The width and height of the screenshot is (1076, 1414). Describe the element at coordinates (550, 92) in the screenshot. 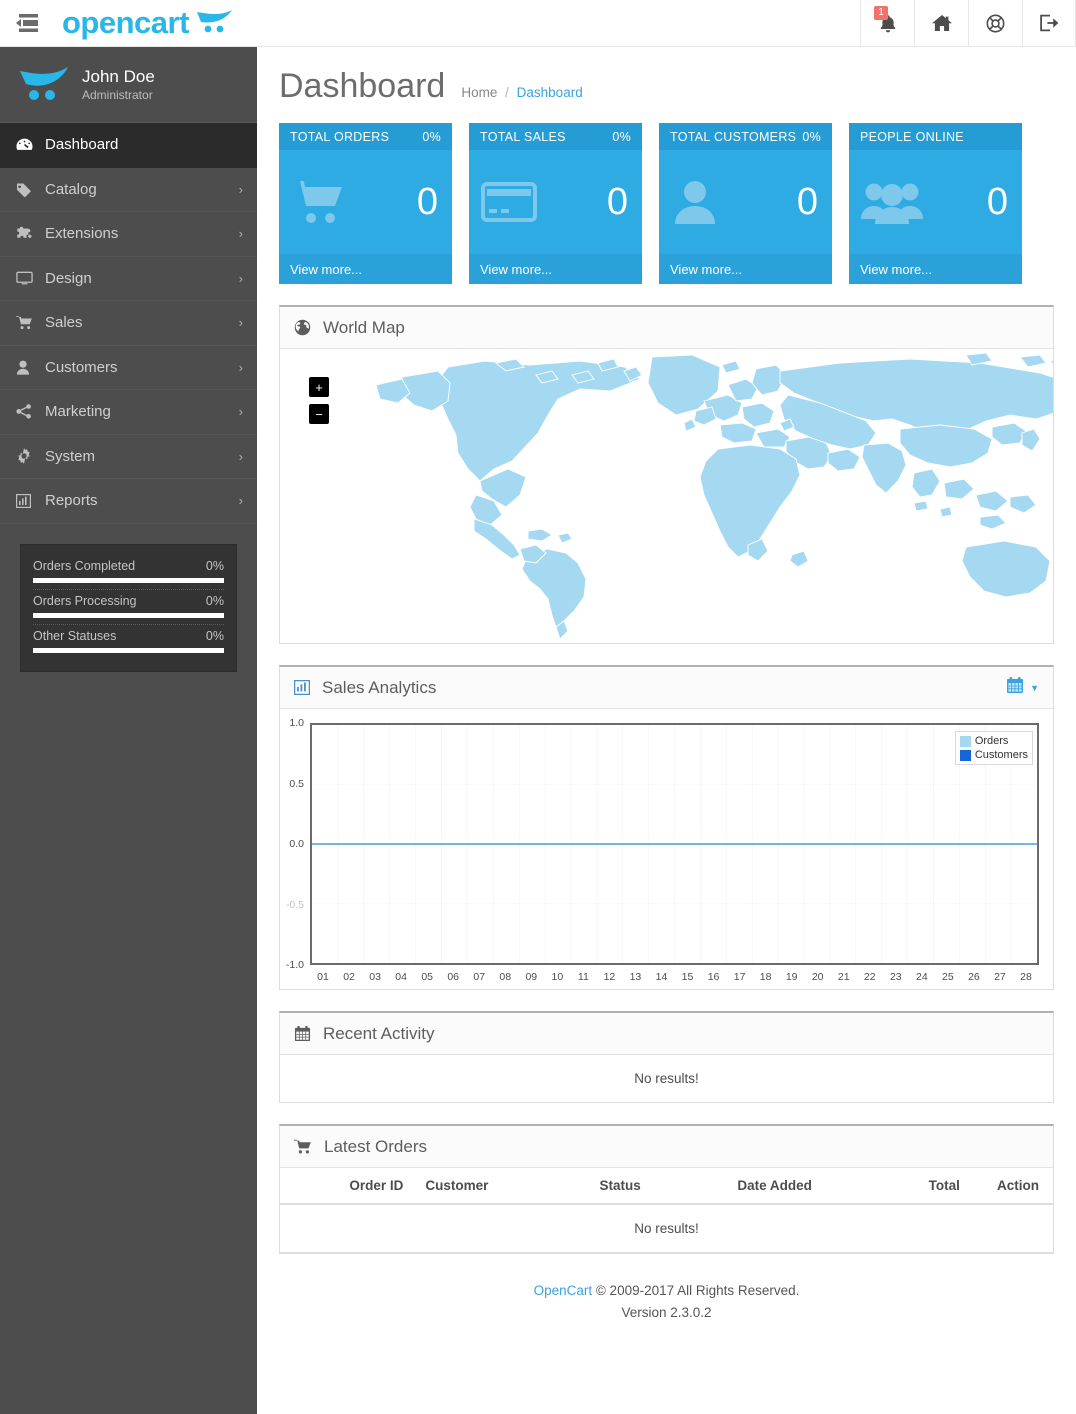

I see `breadcrumb-current: Dashboard` at that location.